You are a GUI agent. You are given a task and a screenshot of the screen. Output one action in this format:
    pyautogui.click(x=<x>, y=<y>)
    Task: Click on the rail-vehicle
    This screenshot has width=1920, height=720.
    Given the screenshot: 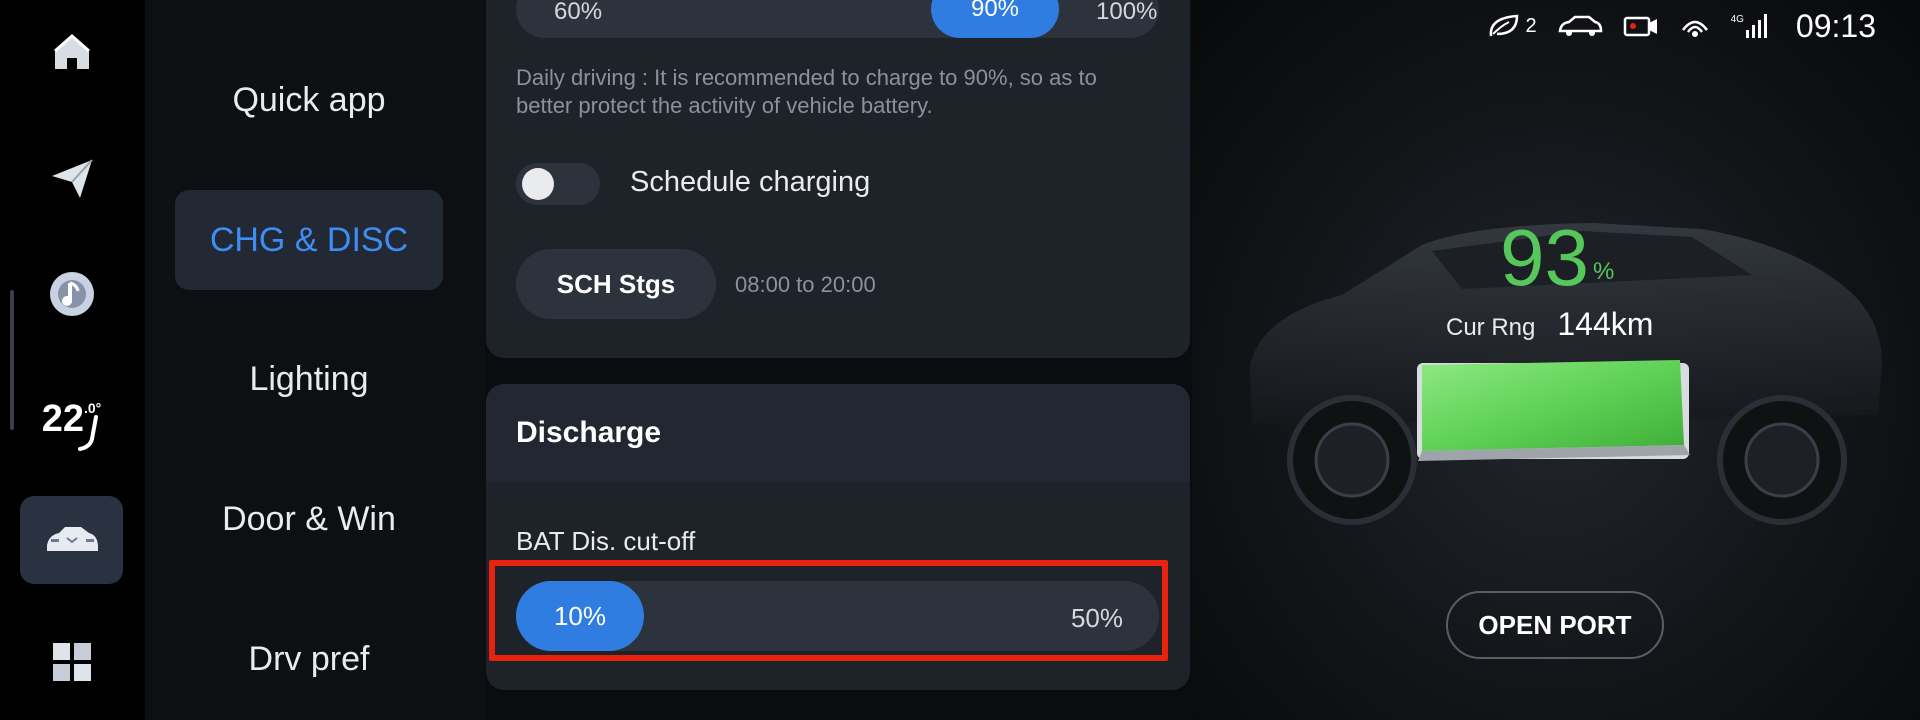 What is the action you would take?
    pyautogui.click(x=71, y=540)
    